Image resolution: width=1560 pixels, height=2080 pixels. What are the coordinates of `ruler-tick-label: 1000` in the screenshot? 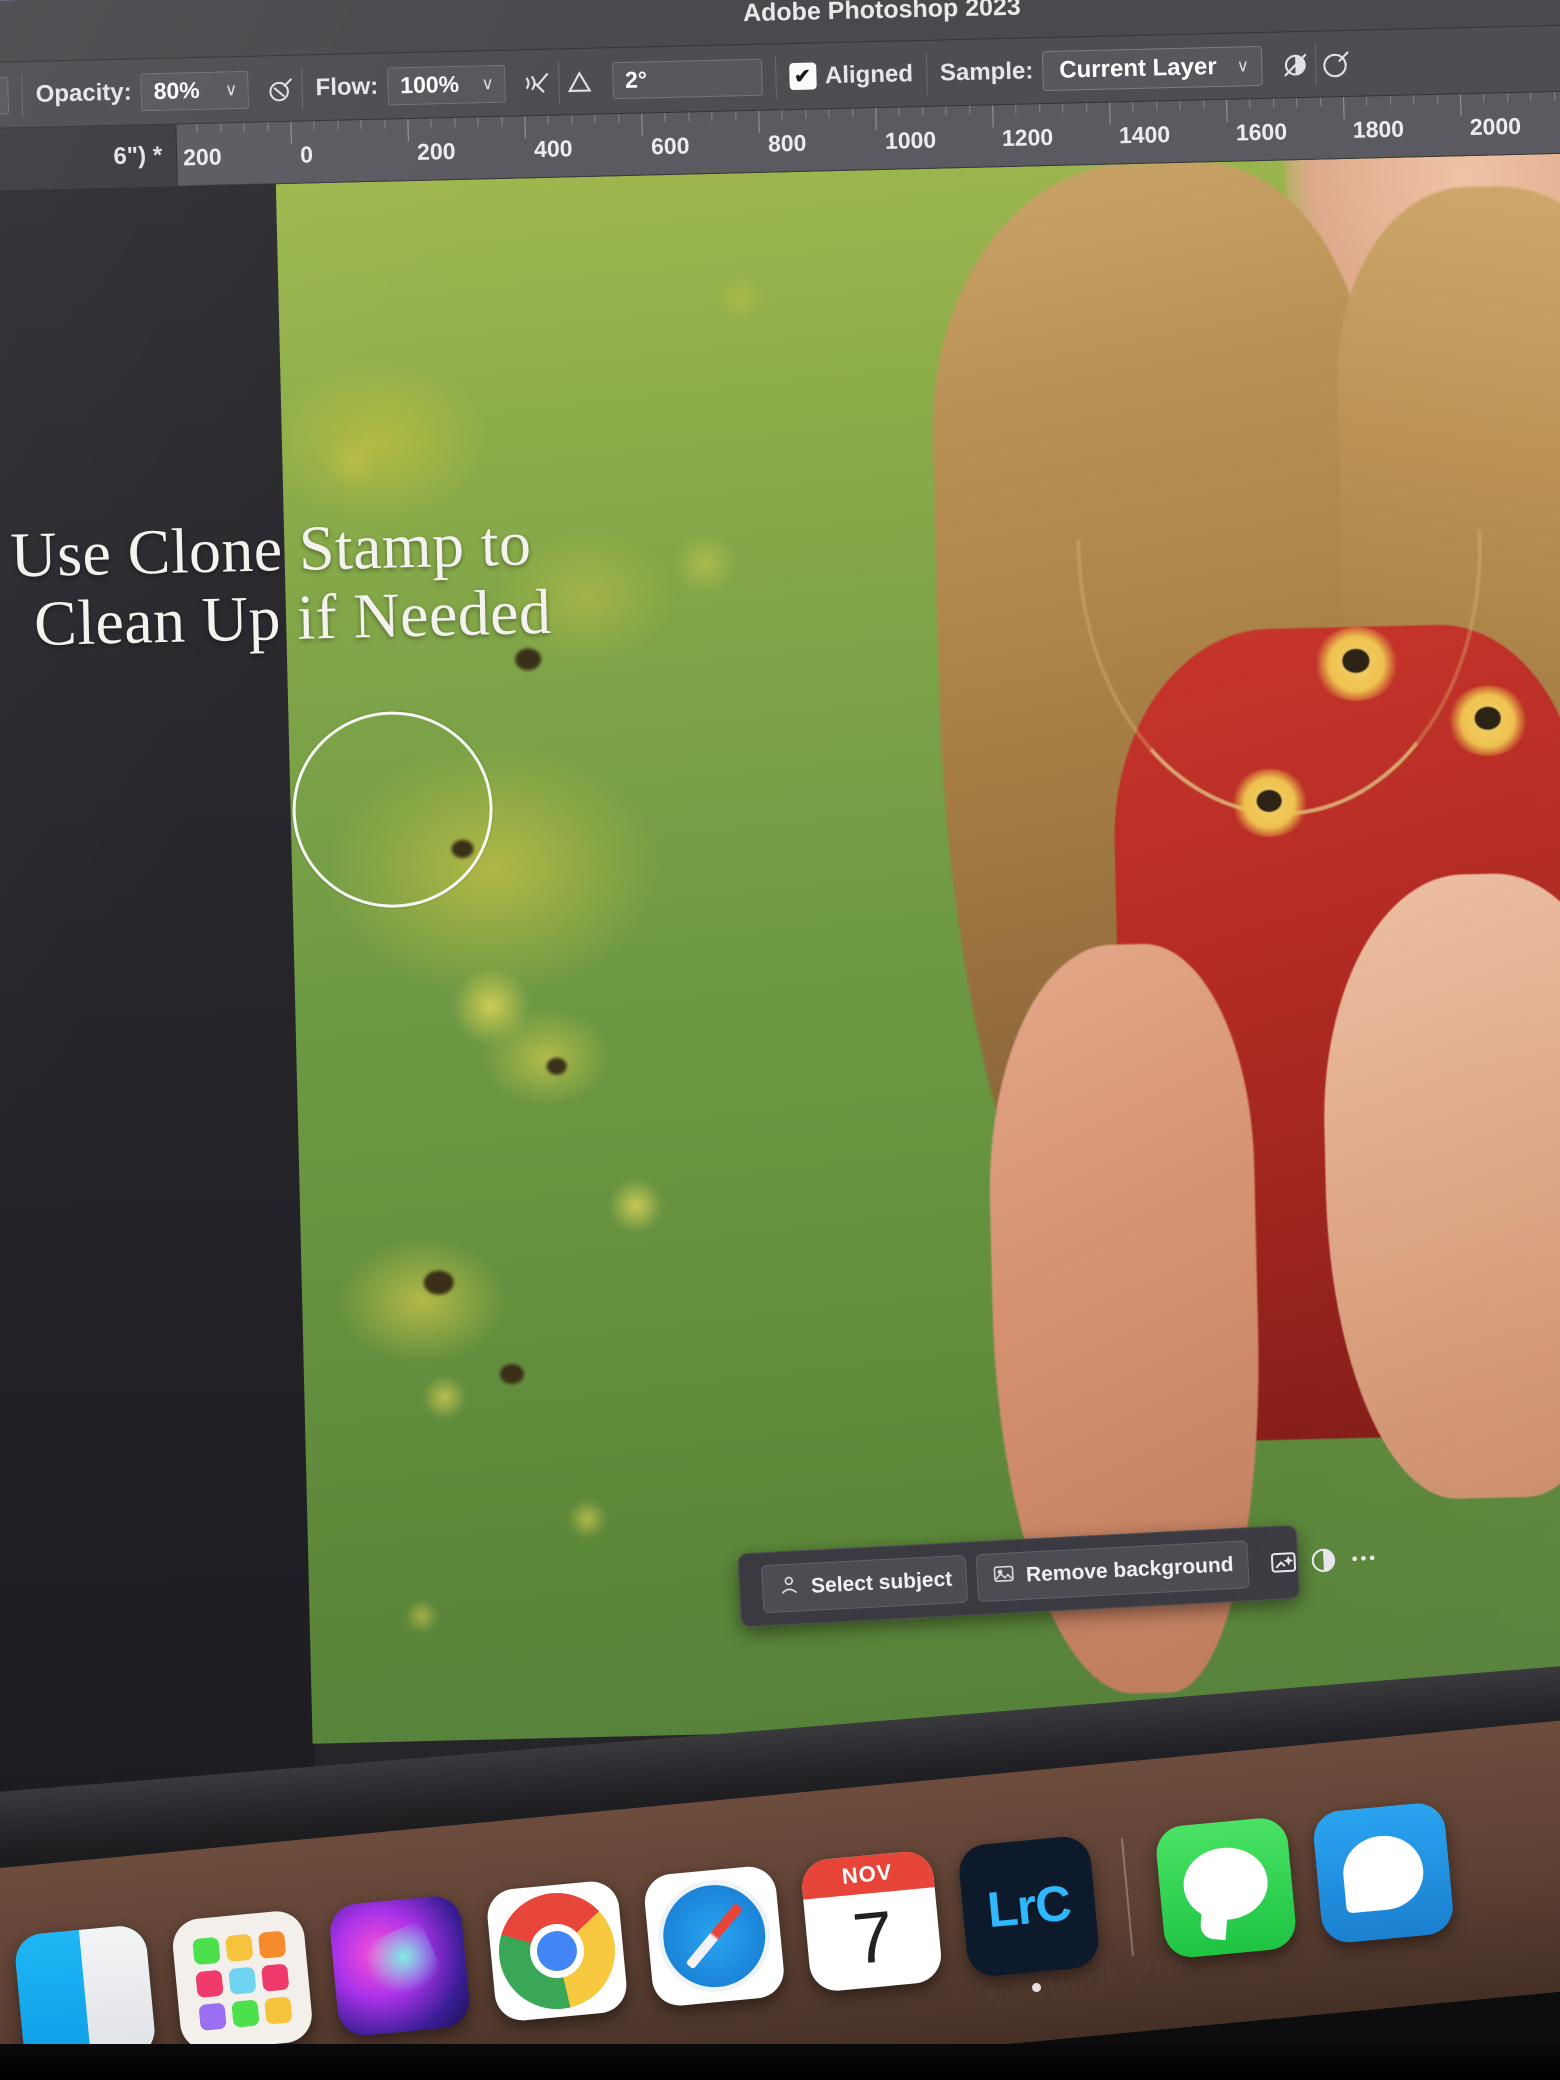 It's located at (910, 140).